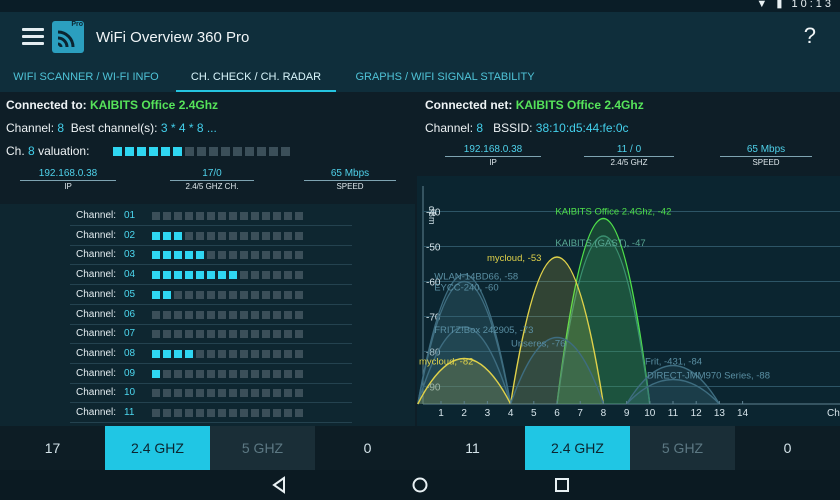  I want to click on left-speed-metric: 65 Mbps SPEED, so click(350, 179).